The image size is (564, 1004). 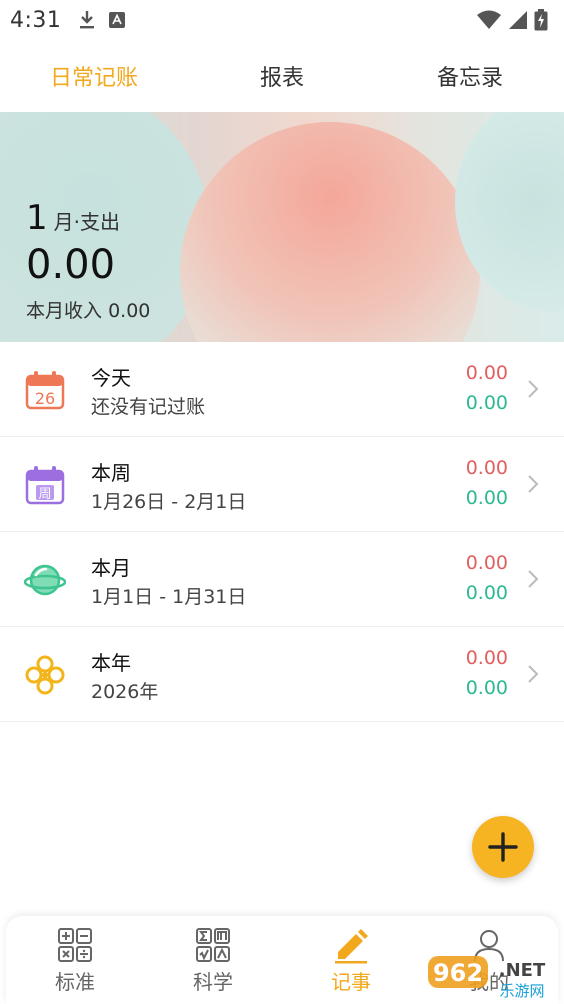 I want to click on standard-calculator-icon, so click(x=75, y=945).